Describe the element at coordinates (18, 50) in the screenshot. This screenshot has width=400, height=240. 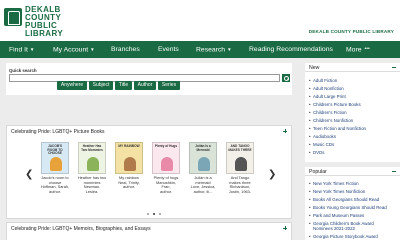
I see `nav-label: Find It` at that location.